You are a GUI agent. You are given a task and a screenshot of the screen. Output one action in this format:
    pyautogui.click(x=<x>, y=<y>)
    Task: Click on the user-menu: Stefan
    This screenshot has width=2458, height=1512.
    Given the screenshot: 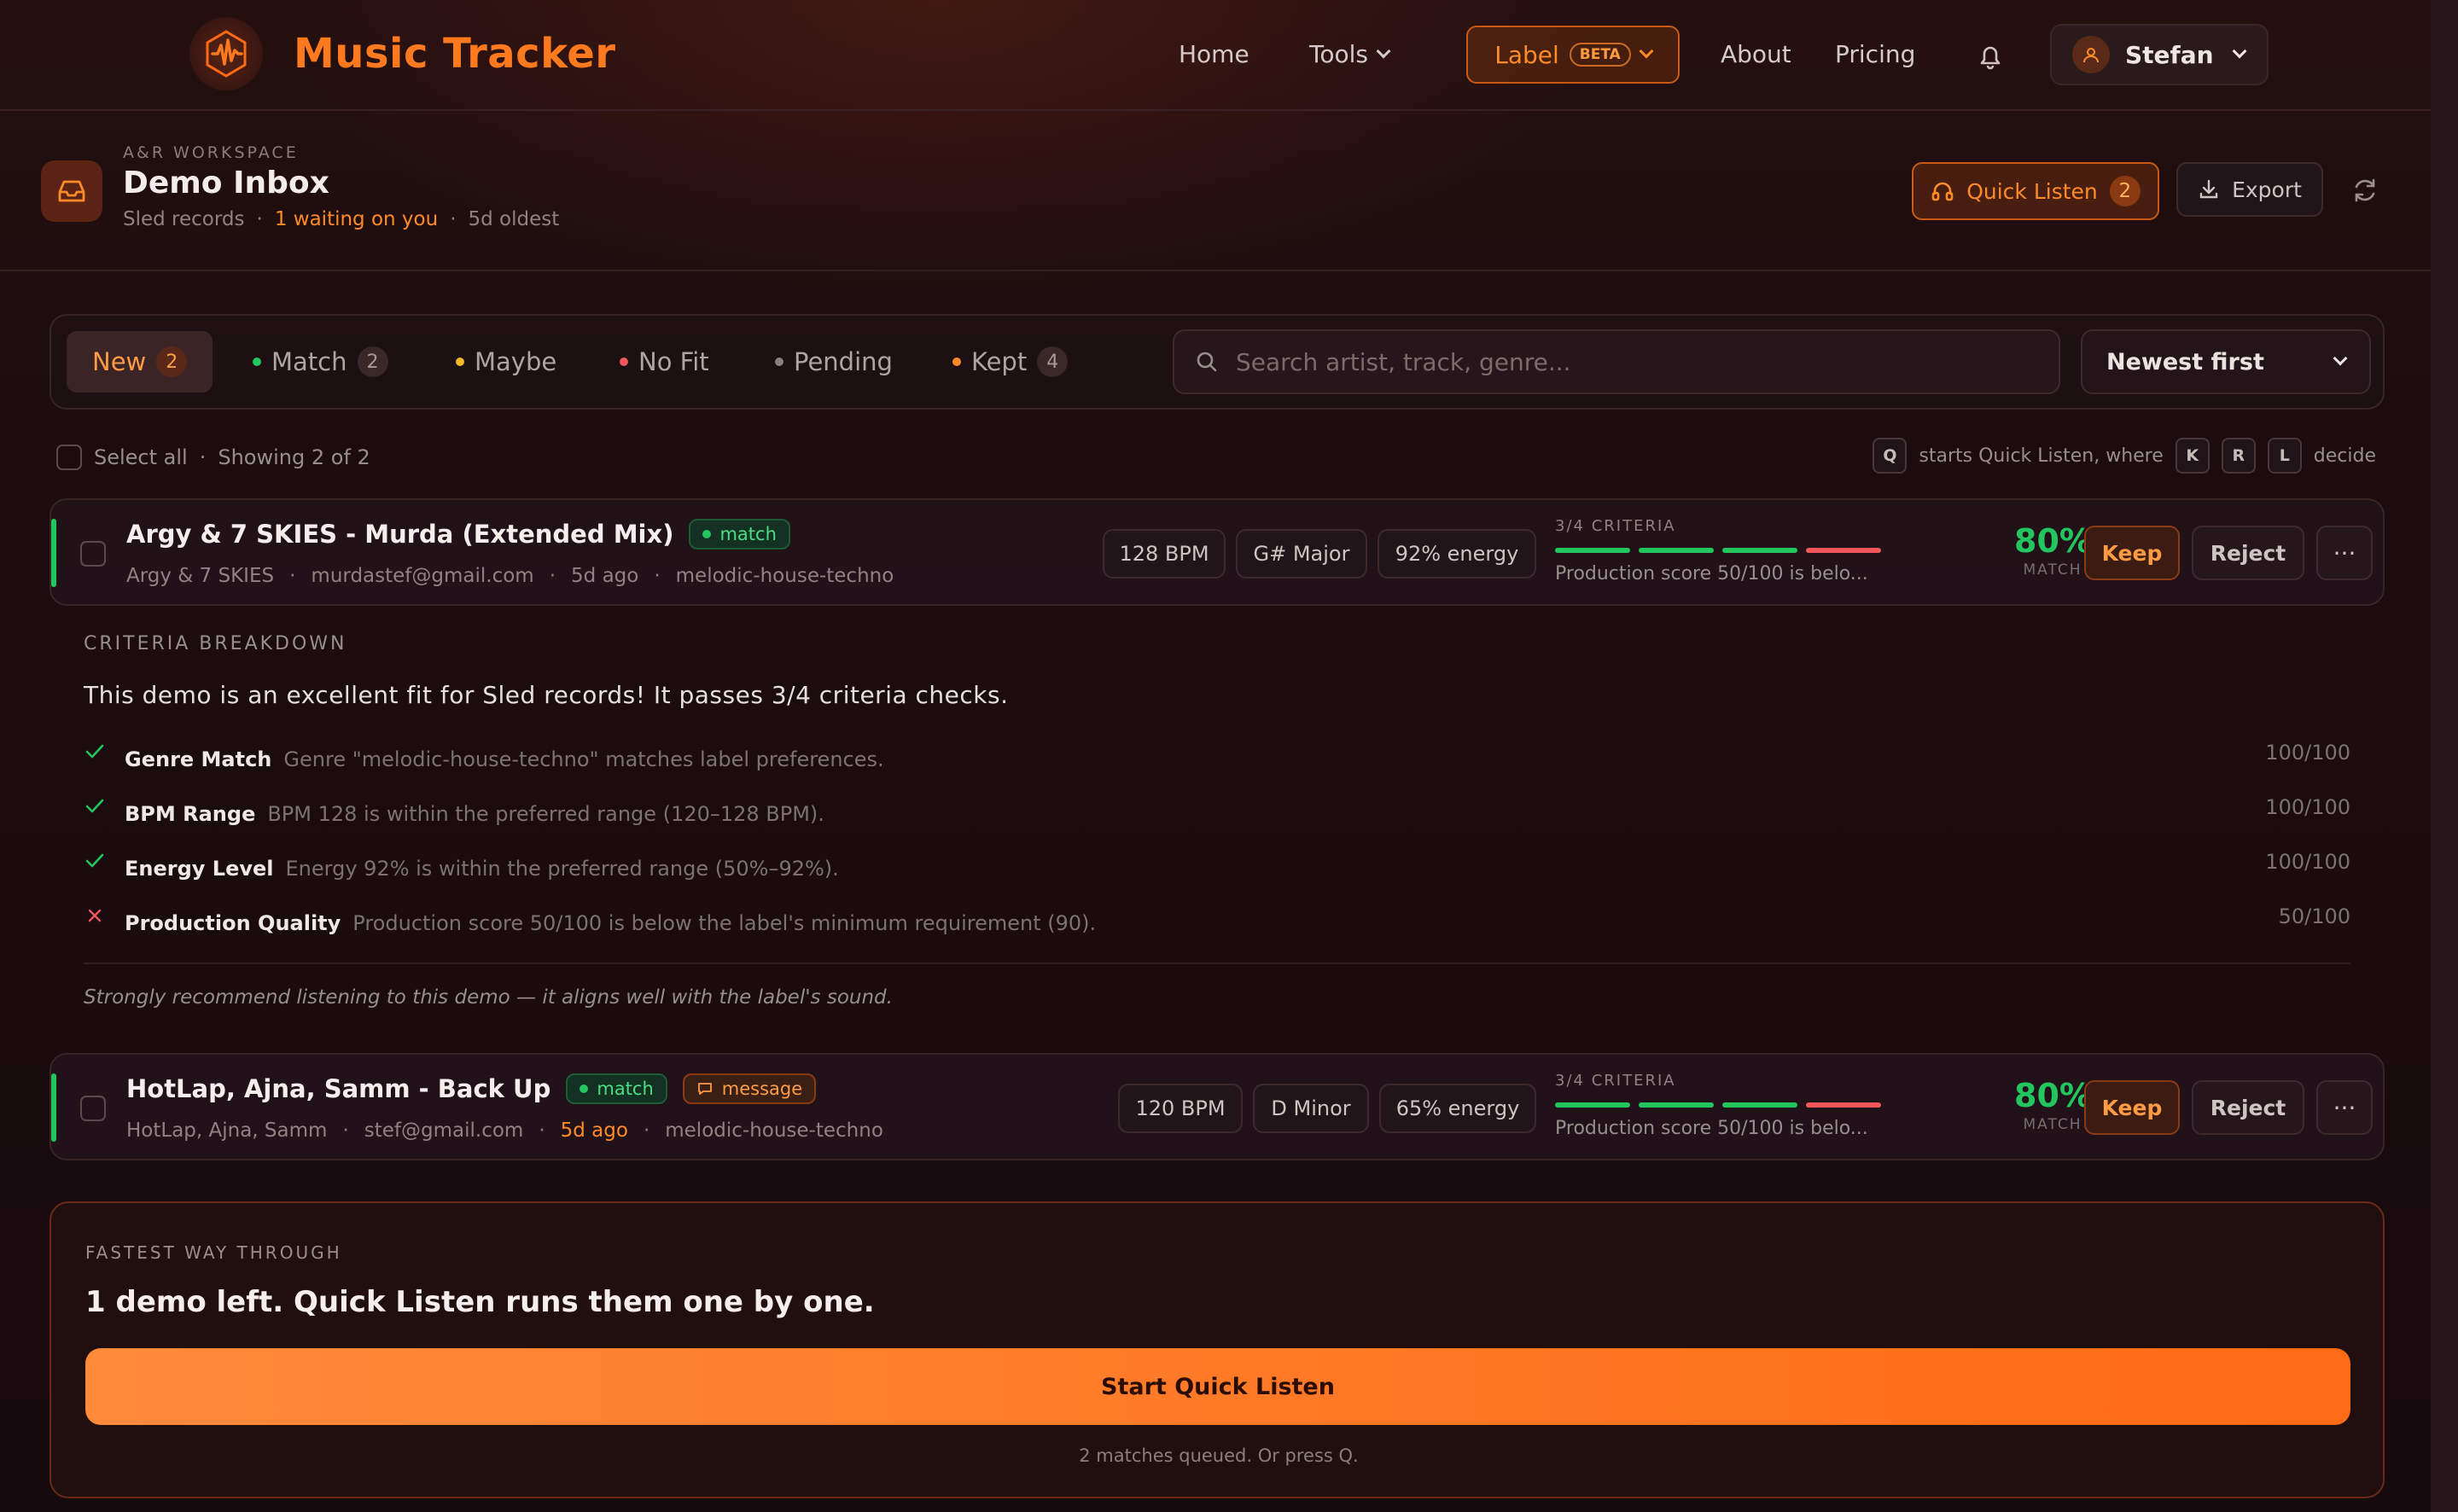 What is the action you would take?
    pyautogui.click(x=2159, y=54)
    